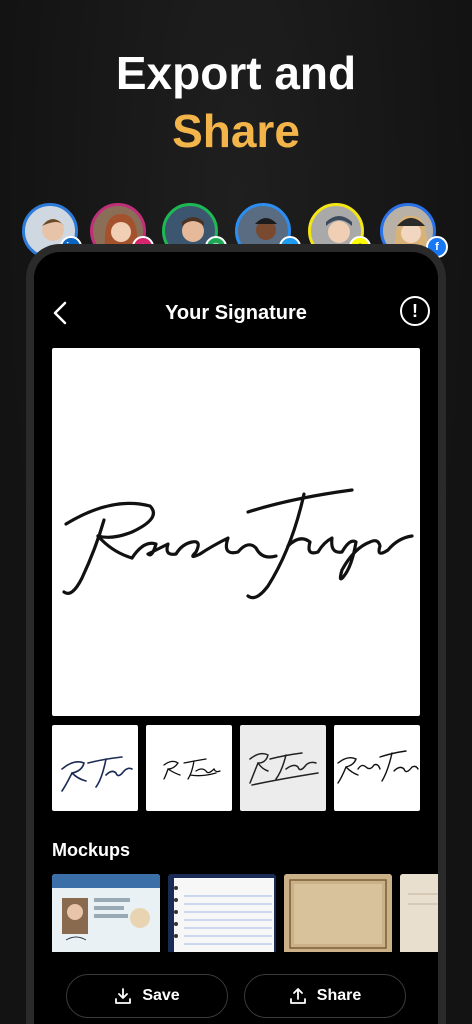 The width and height of the screenshot is (472, 1024). What do you see at coordinates (236, 73) in the screenshot?
I see `headline-line-1: Export and` at bounding box center [236, 73].